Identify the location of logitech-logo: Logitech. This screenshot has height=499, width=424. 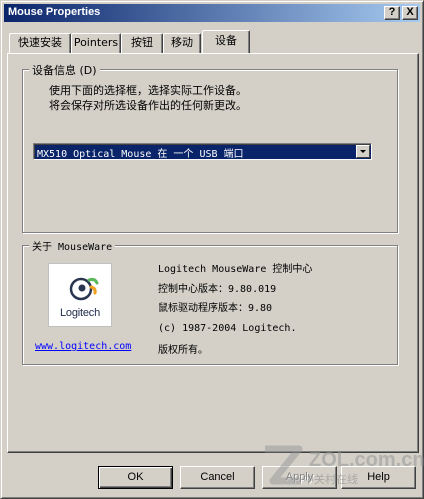
(80, 295).